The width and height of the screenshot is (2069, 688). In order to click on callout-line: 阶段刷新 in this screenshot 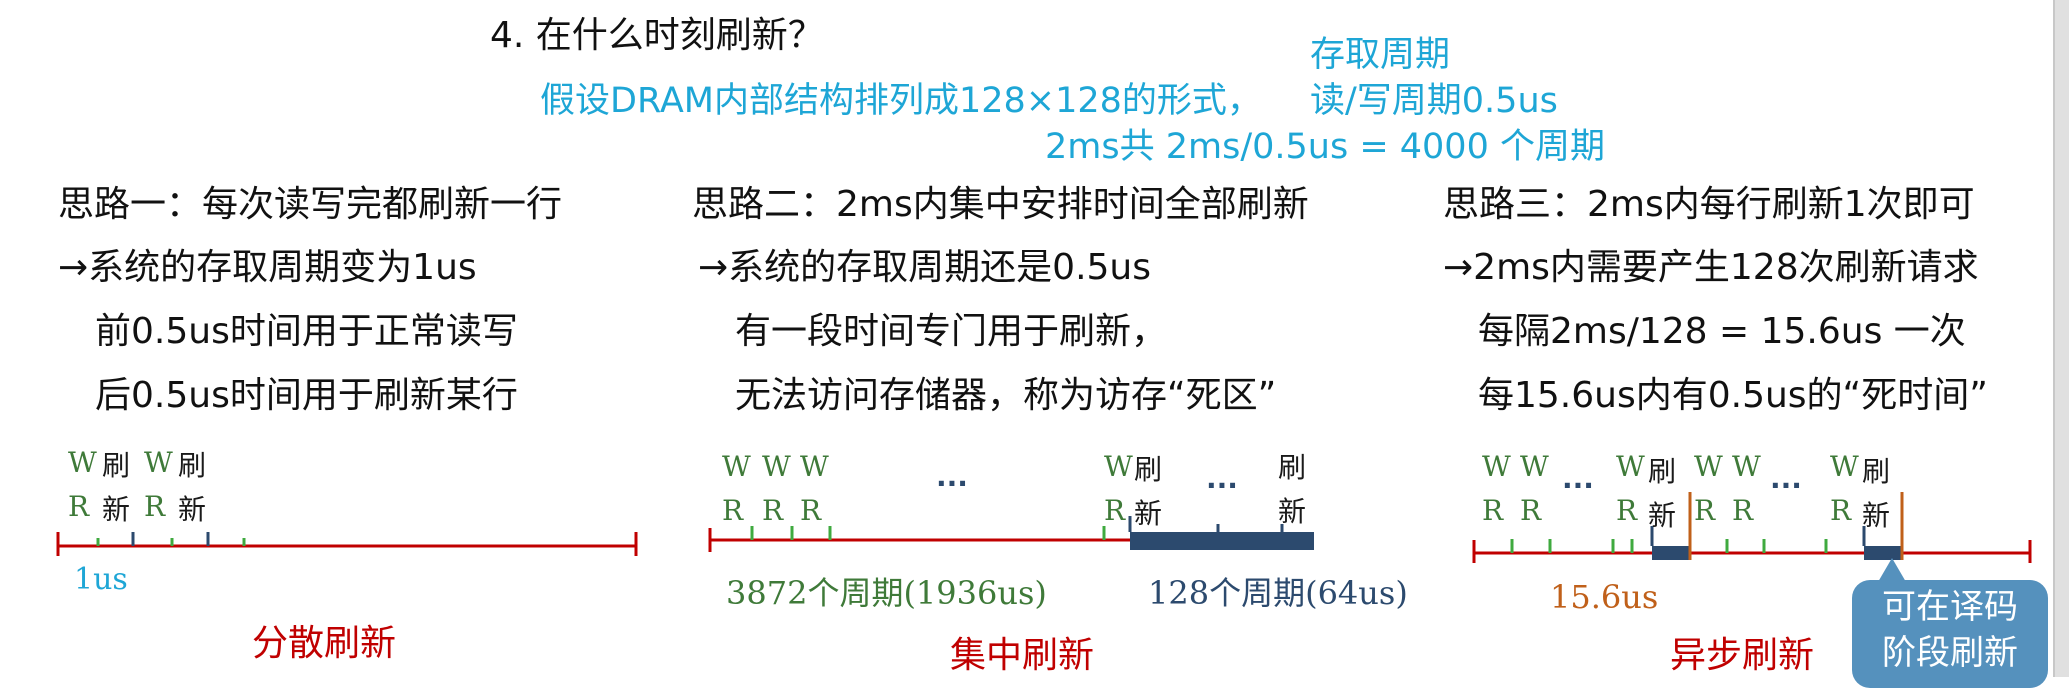, I will do `click(1950, 653)`.